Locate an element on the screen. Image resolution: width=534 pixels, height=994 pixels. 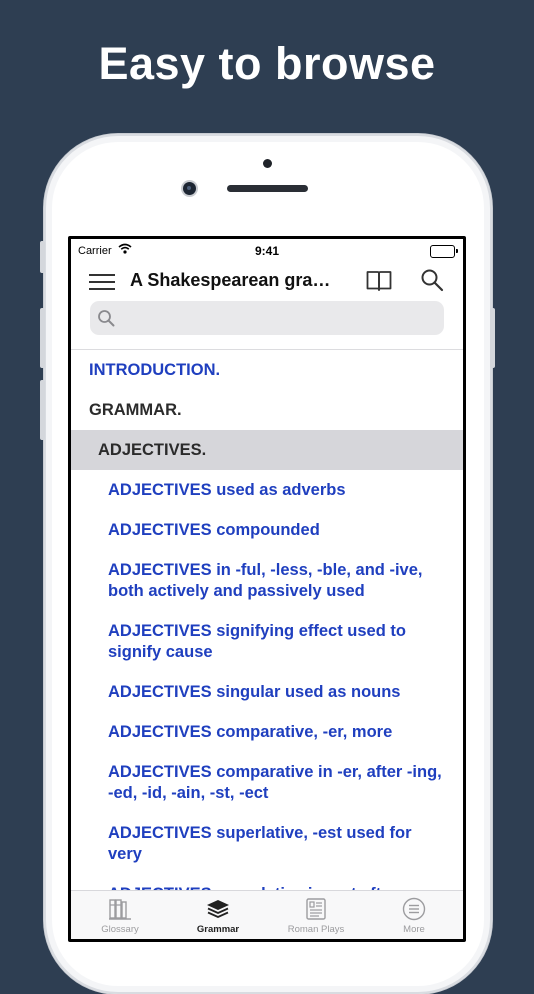
volume-down-button is located at coordinates (42, 410).